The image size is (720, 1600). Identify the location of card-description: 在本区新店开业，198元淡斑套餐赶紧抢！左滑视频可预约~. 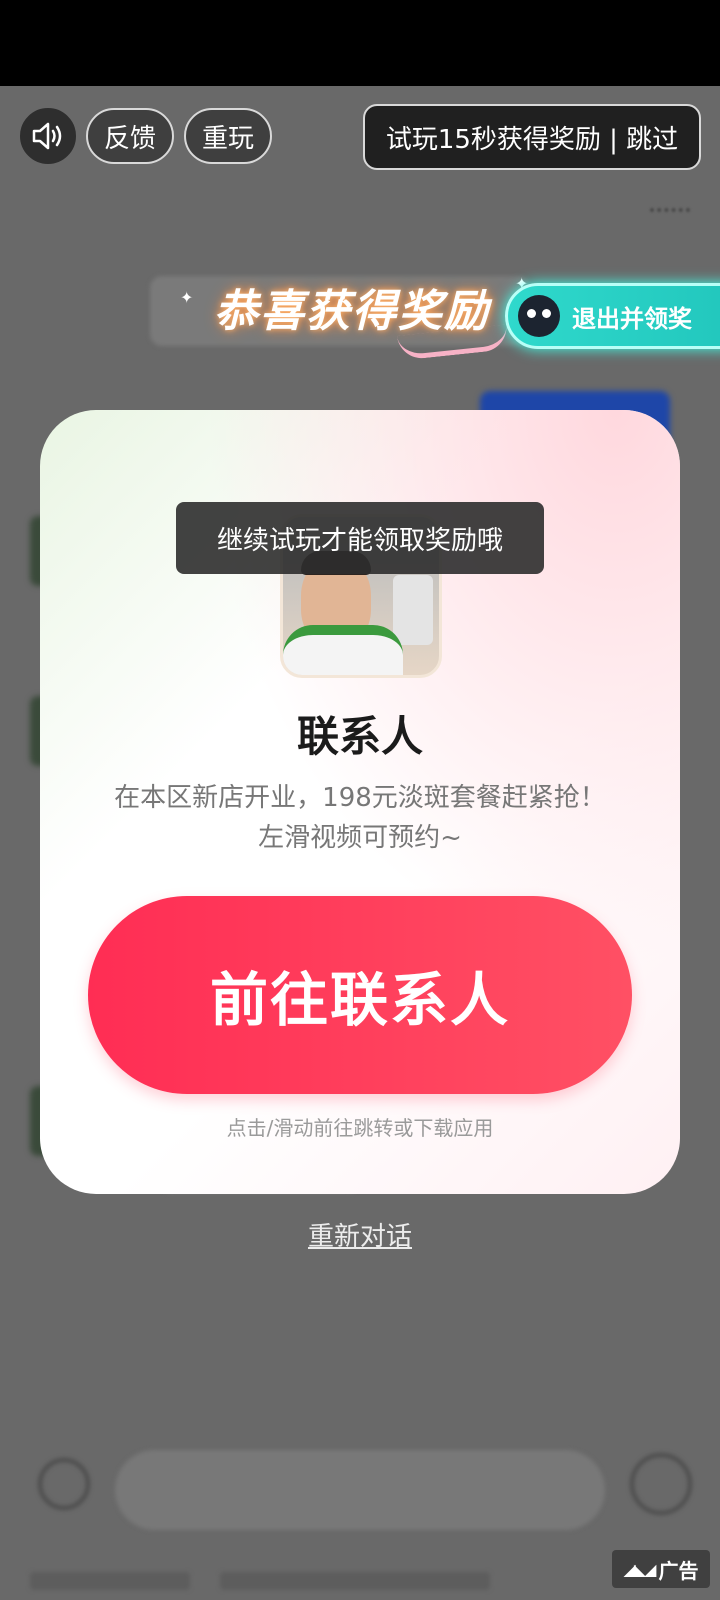
(360, 818).